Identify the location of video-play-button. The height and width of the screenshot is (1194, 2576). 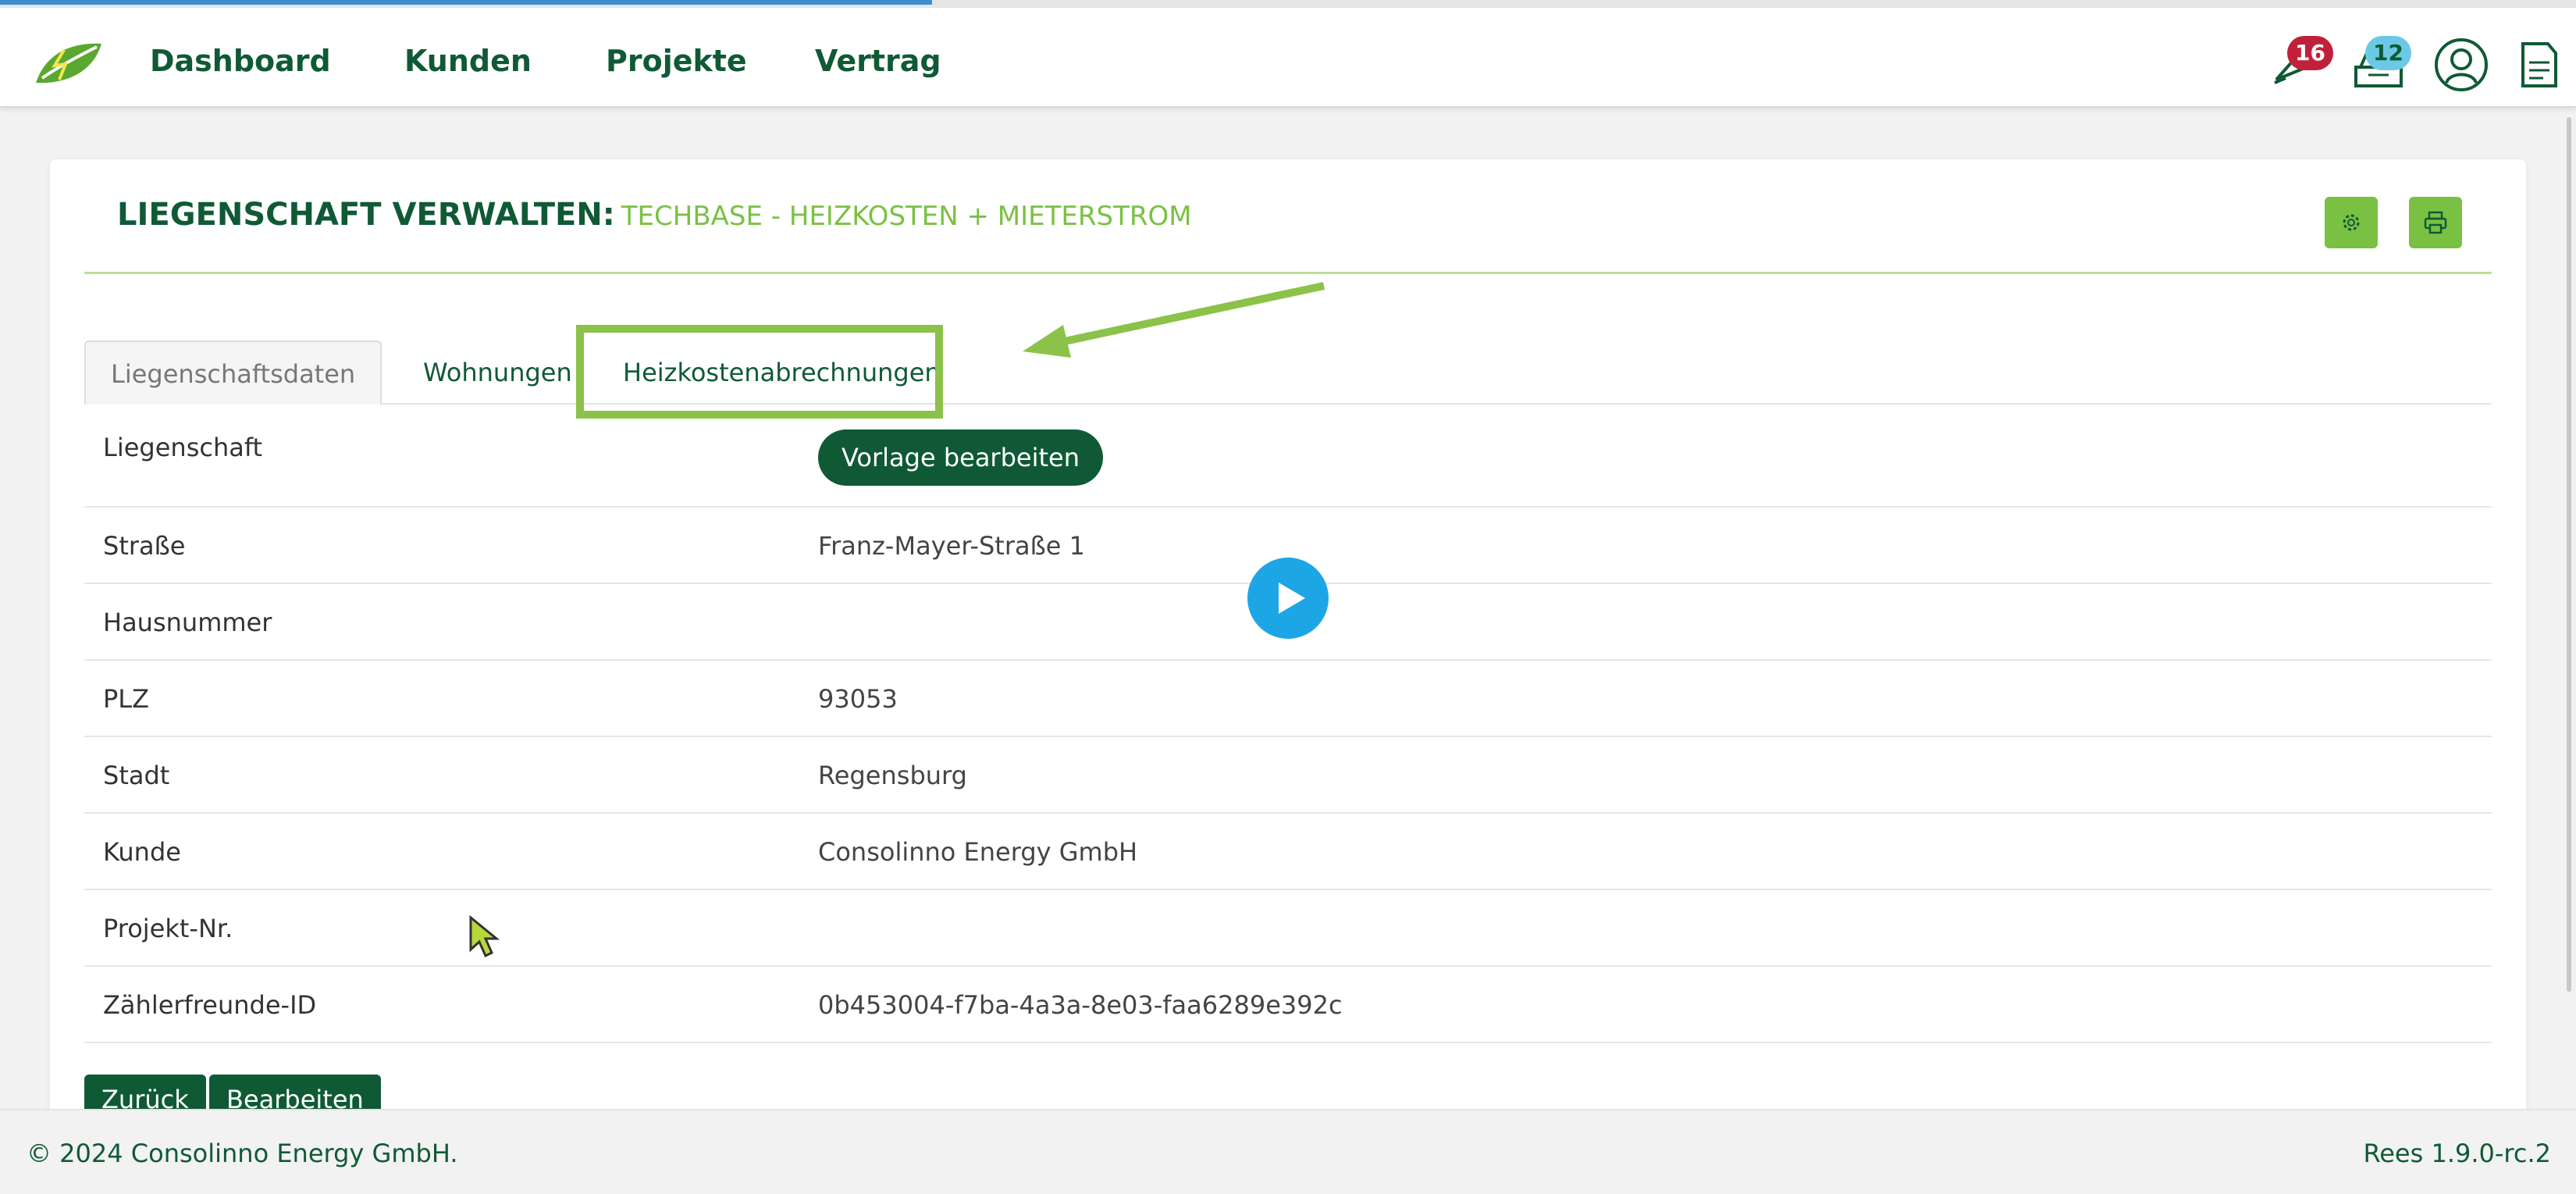
(1288, 598).